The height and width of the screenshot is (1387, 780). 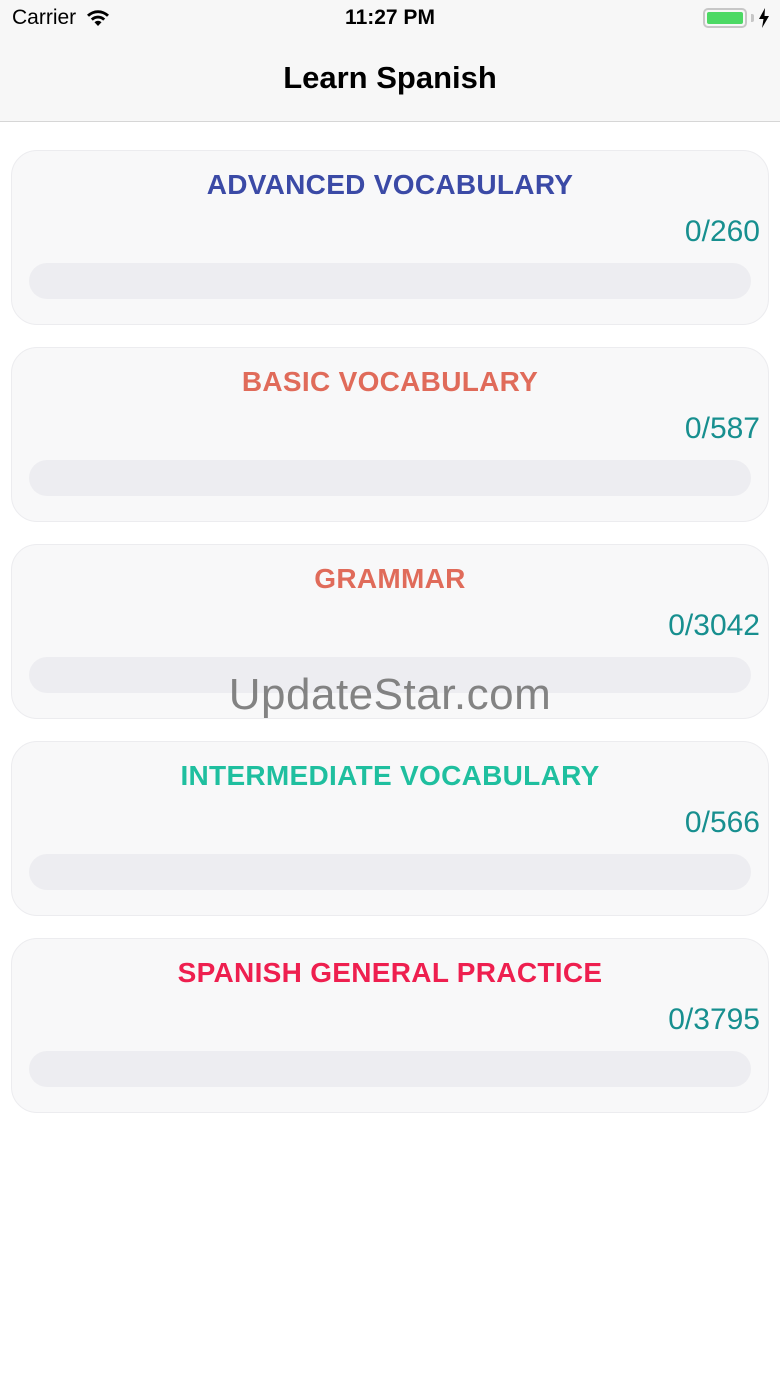 What do you see at coordinates (390, 1025) in the screenshot?
I see `category-card-spanish-general-practice: SPANISH GENERAL PRACTICE 0/3795` at bounding box center [390, 1025].